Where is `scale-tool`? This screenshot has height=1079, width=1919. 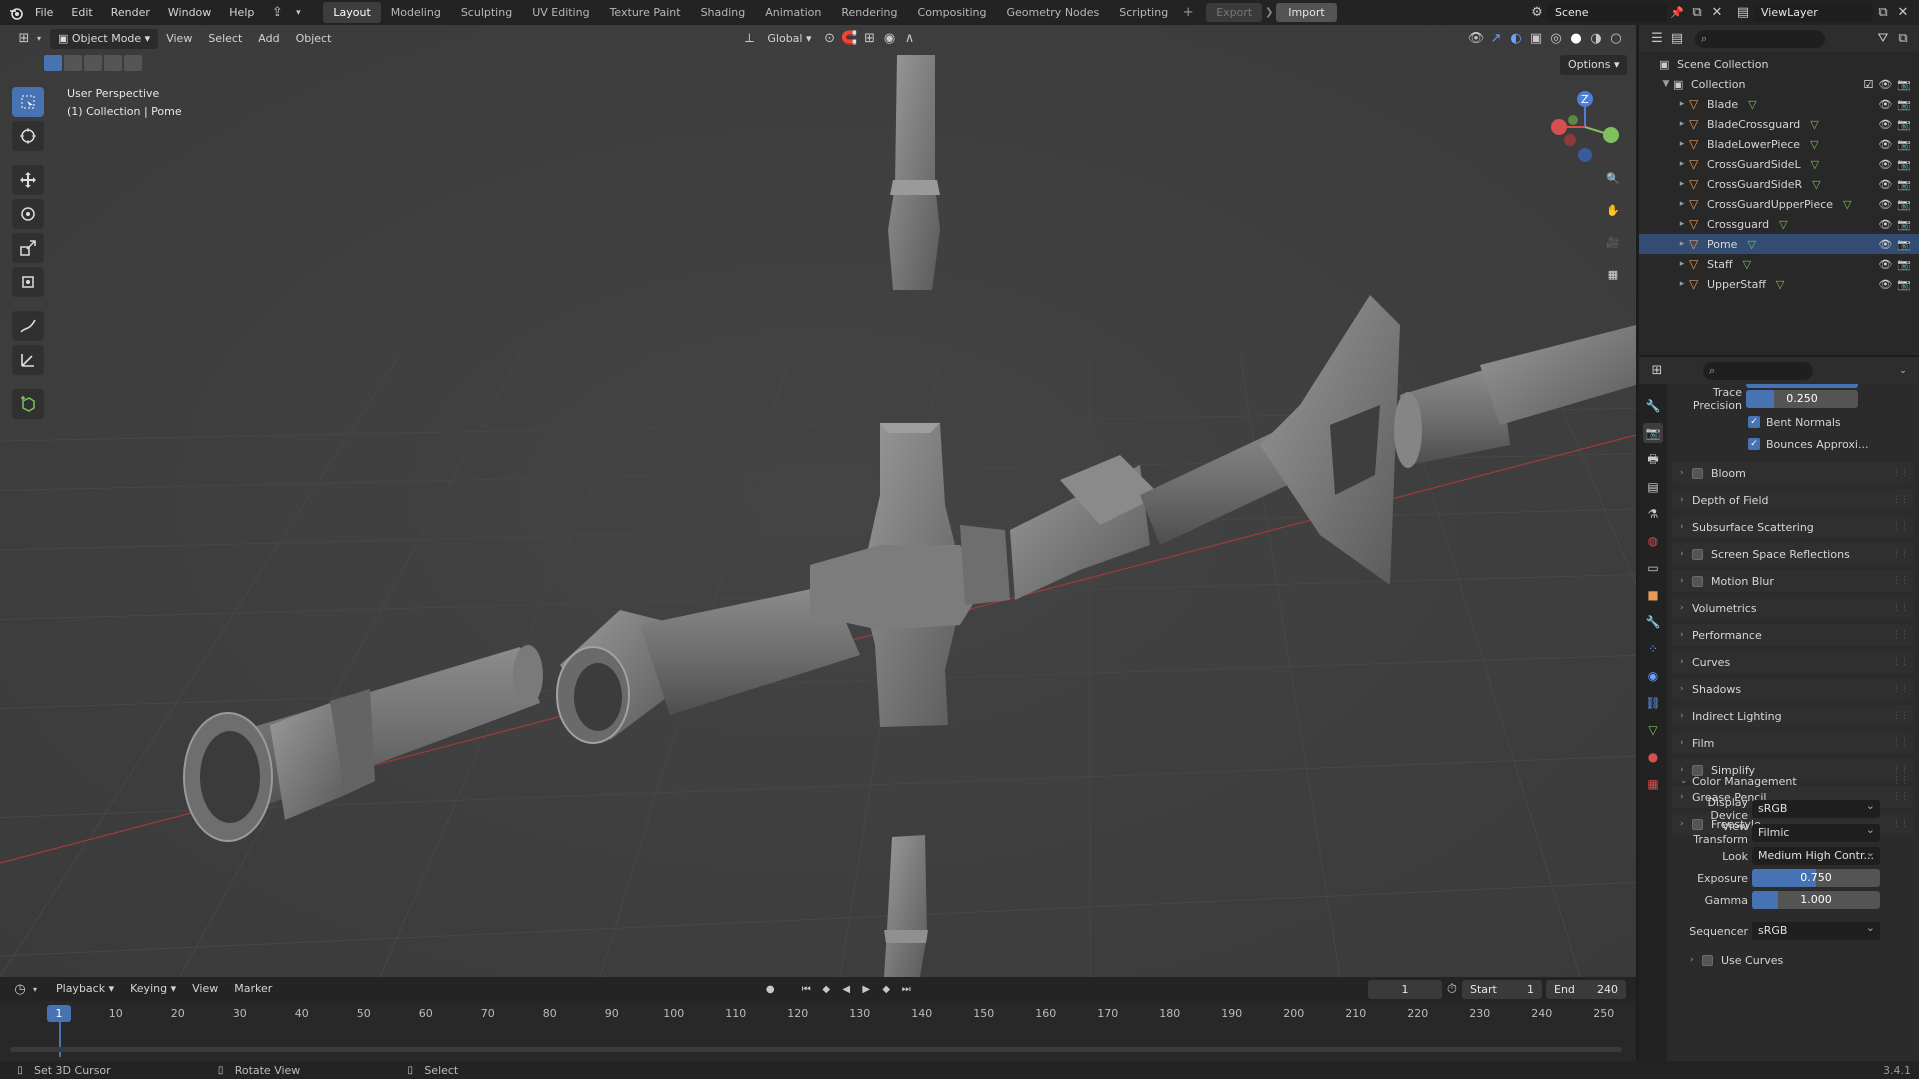
scale-tool is located at coordinates (28, 248).